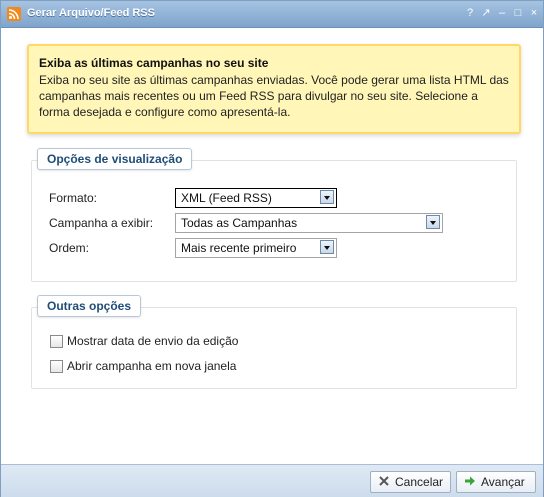 This screenshot has height=497, width=544. Describe the element at coordinates (14, 14) in the screenshot. I see `rss-icon` at that location.